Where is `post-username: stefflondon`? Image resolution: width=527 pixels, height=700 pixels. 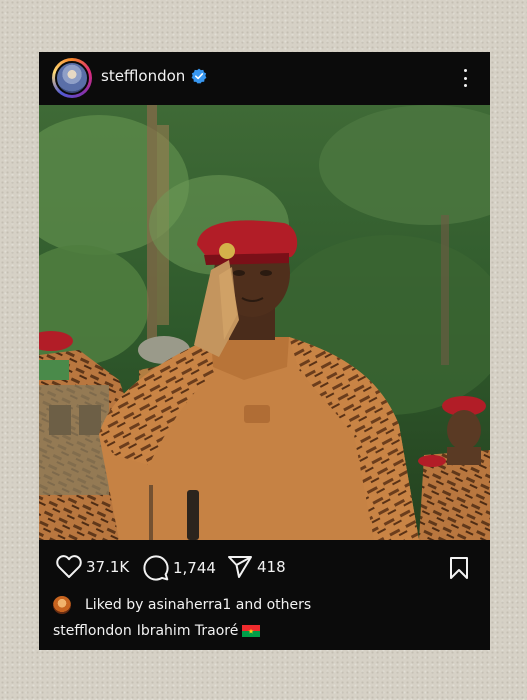 post-username: stefflondon is located at coordinates (143, 76).